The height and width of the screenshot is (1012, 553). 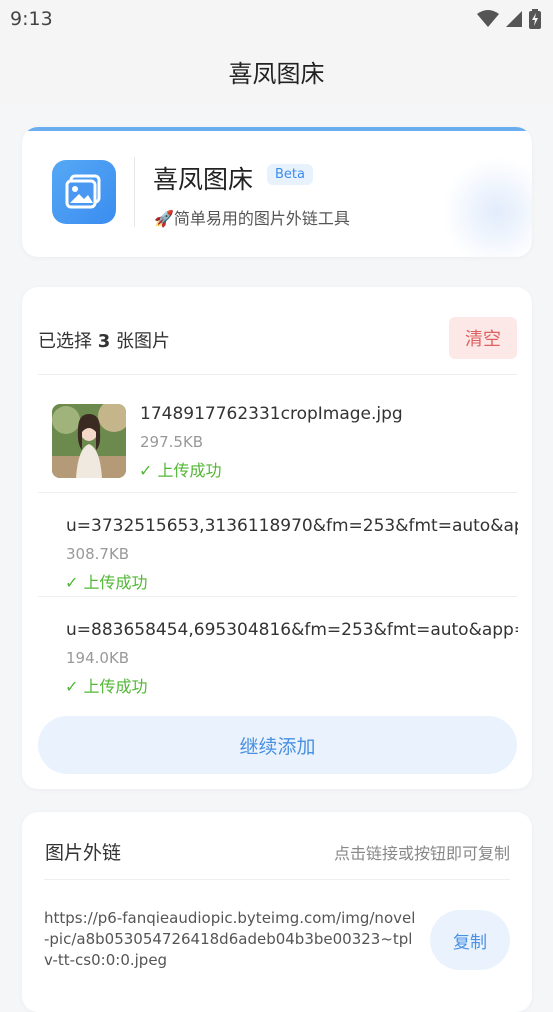 What do you see at coordinates (271, 414) in the screenshot?
I see `file-name: 1748917762331cropImage.jpg` at bounding box center [271, 414].